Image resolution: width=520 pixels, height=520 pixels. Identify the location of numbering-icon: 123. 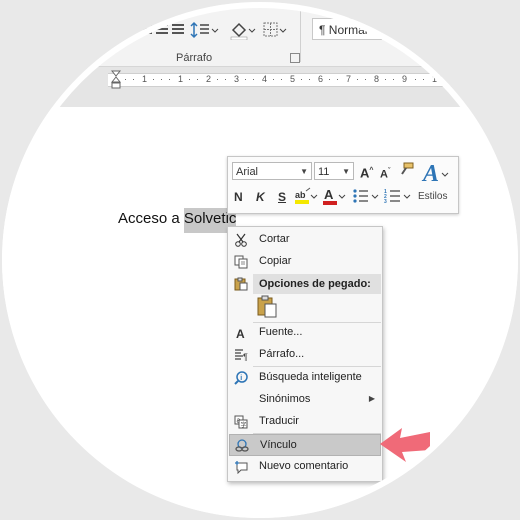
(398, 198).